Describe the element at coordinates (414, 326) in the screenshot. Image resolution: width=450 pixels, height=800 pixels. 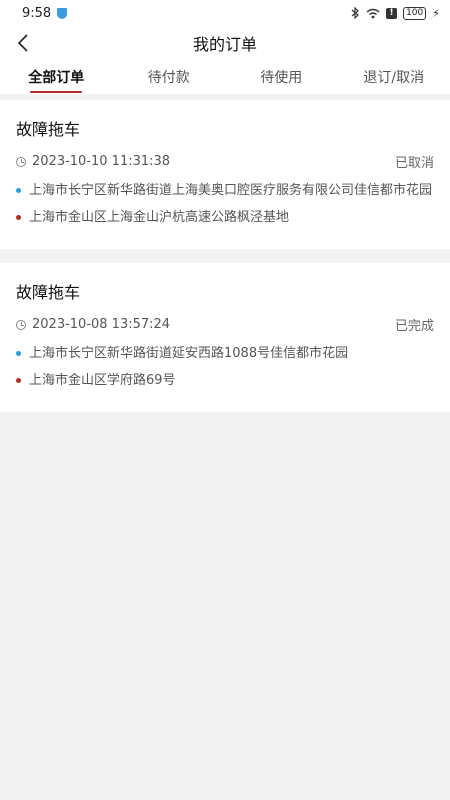
I see `order-status: 已完成` at that location.